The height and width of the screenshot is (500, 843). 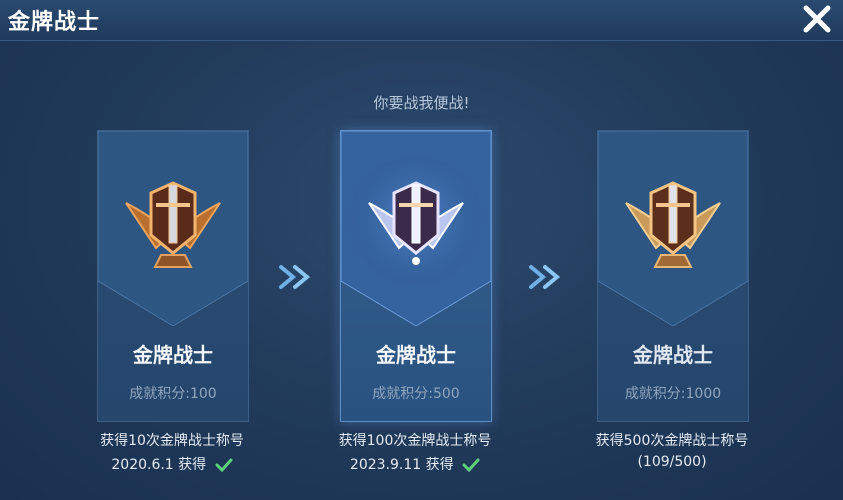 What do you see at coordinates (173, 394) in the screenshot?
I see `card-score: 成就积分:100` at bounding box center [173, 394].